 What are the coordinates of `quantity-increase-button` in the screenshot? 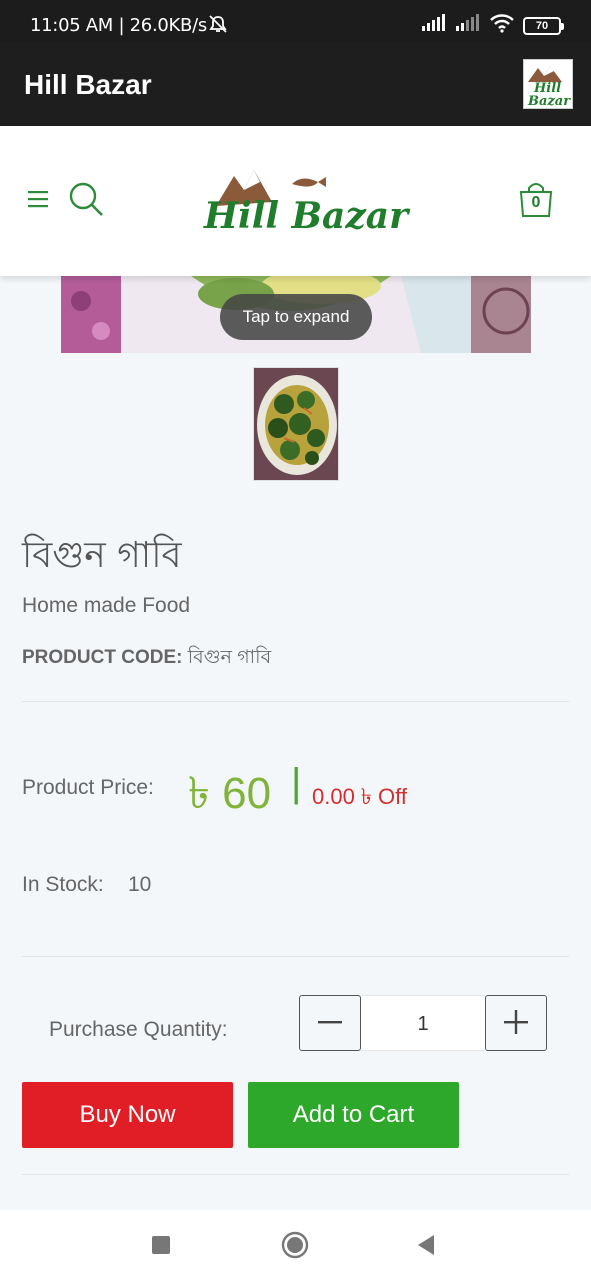 It's located at (516, 1023).